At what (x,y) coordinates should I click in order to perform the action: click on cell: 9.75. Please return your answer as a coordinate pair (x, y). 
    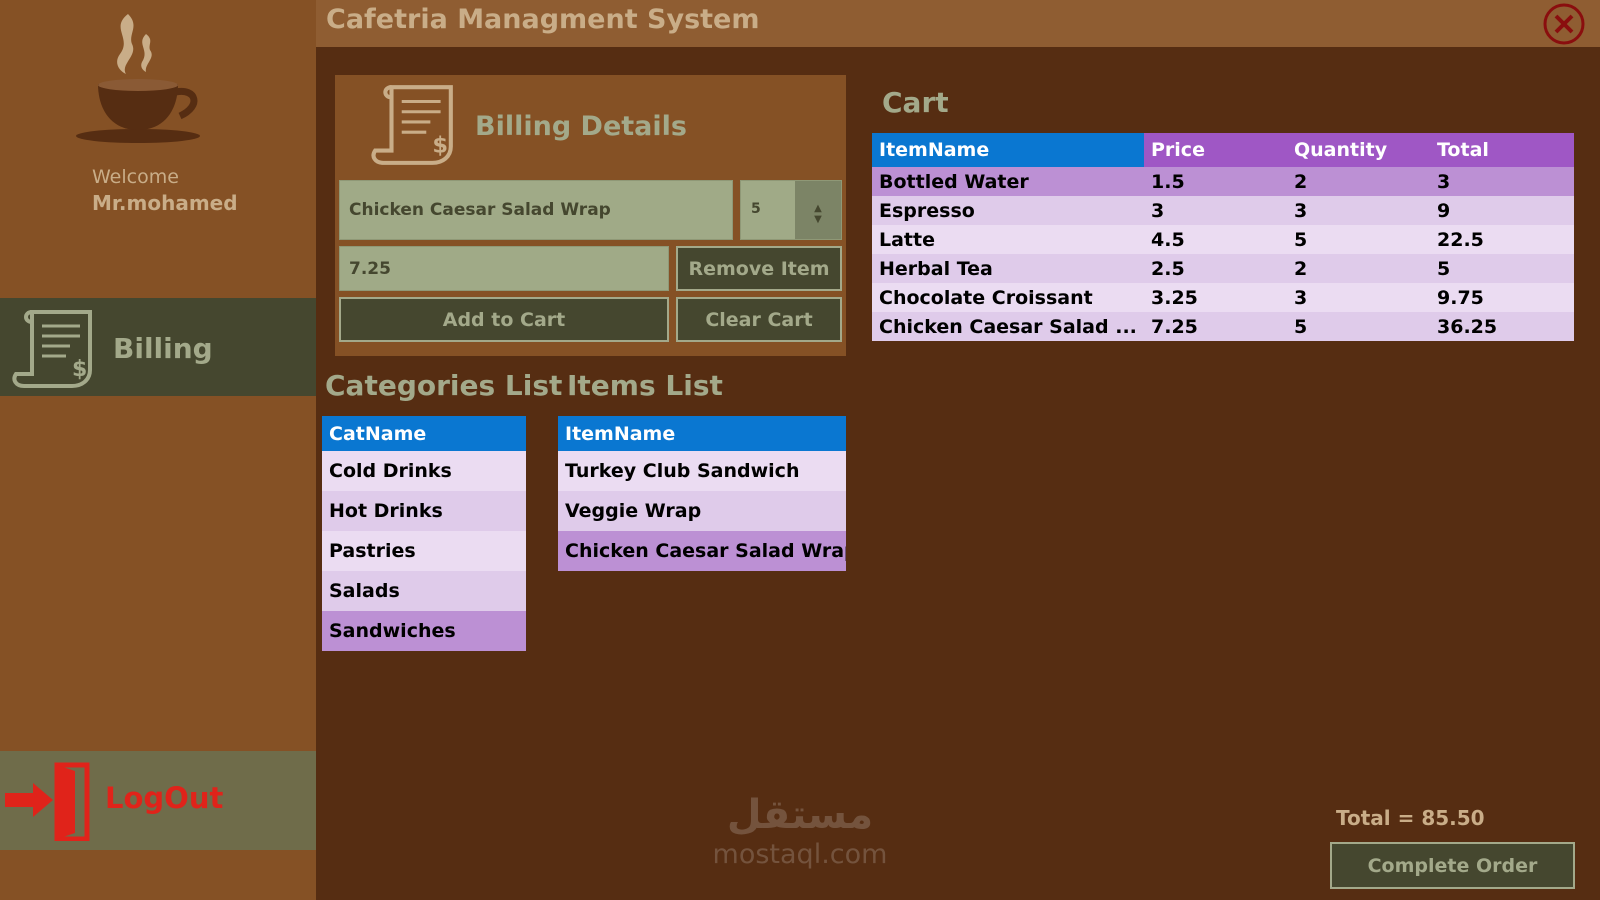
    Looking at the image, I should click on (1502, 297).